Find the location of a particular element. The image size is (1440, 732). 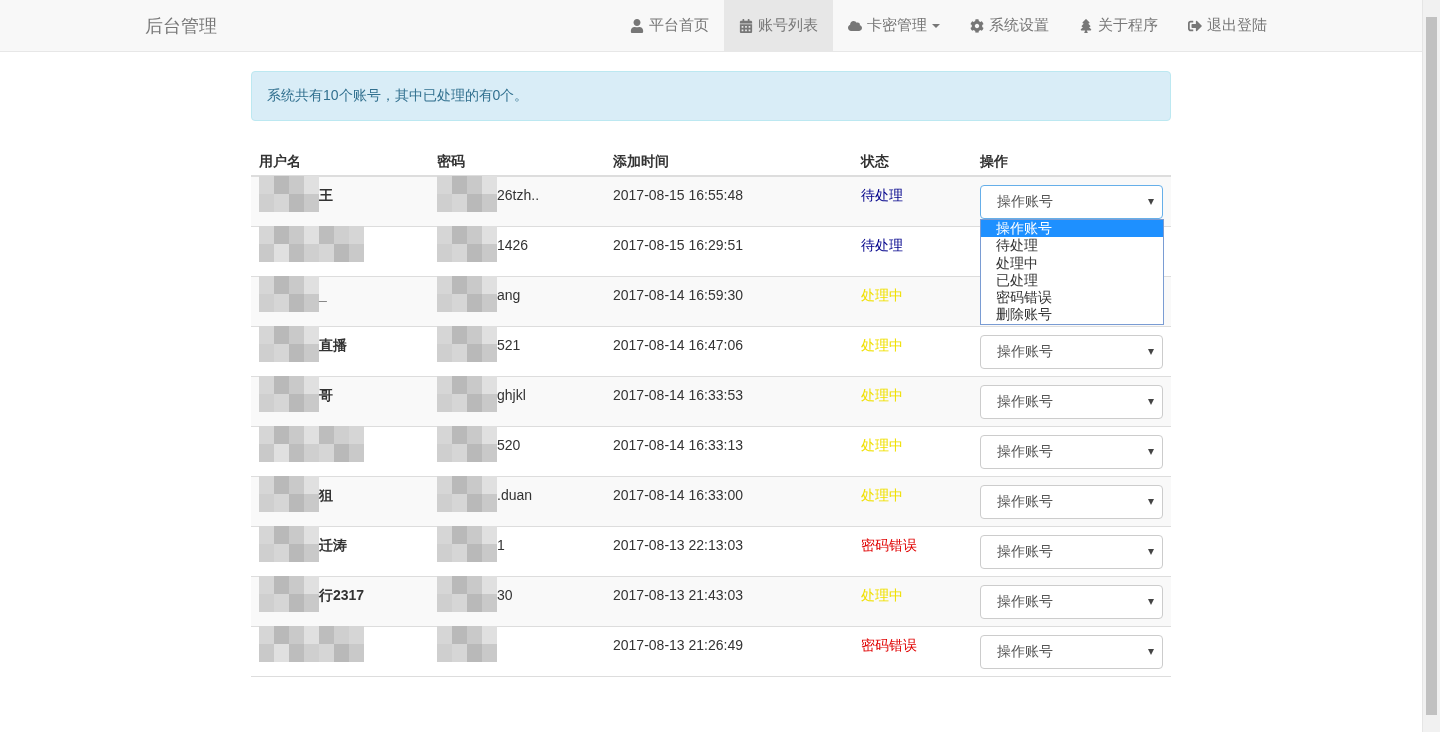

brand-title: 后台管理 is located at coordinates (181, 26).